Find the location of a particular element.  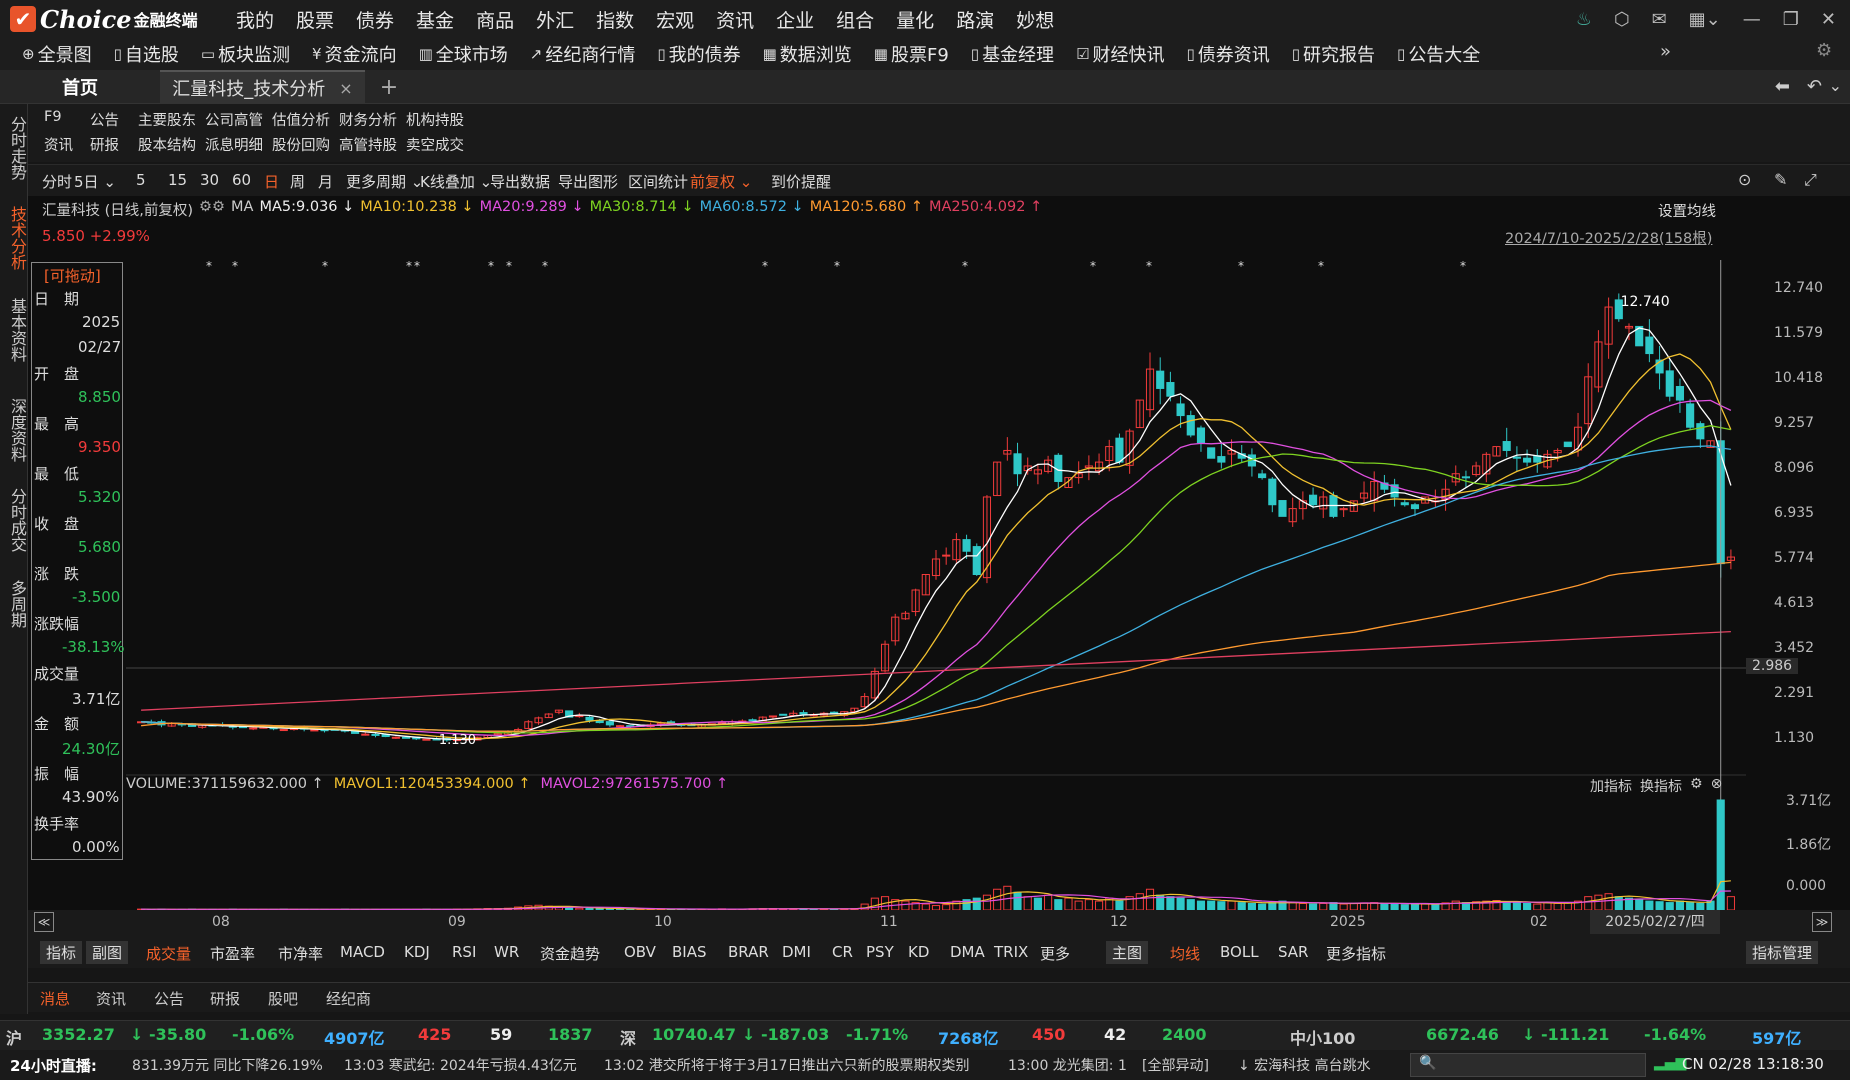

period-option: 5 is located at coordinates (141, 180).